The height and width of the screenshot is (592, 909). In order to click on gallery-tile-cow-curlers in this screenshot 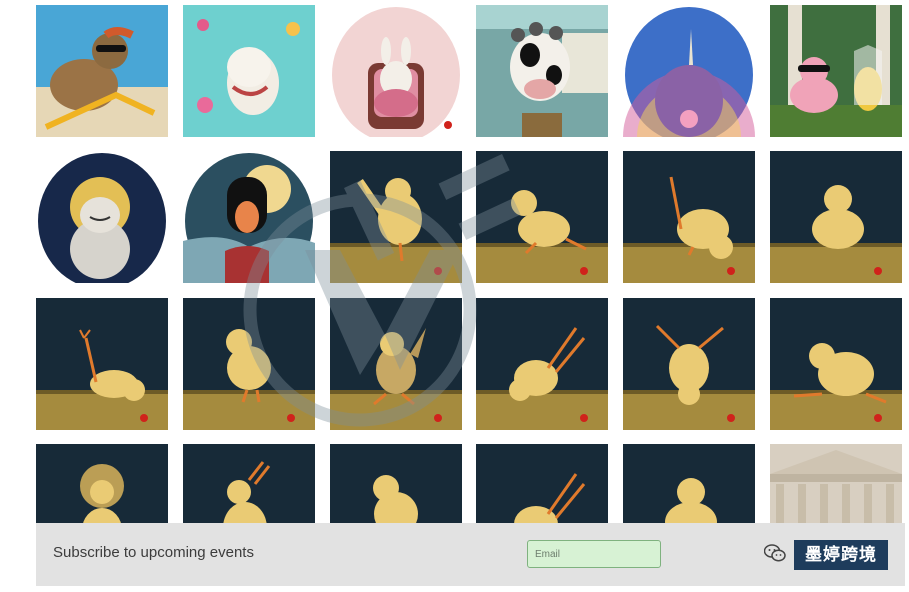, I will do `click(542, 71)`.